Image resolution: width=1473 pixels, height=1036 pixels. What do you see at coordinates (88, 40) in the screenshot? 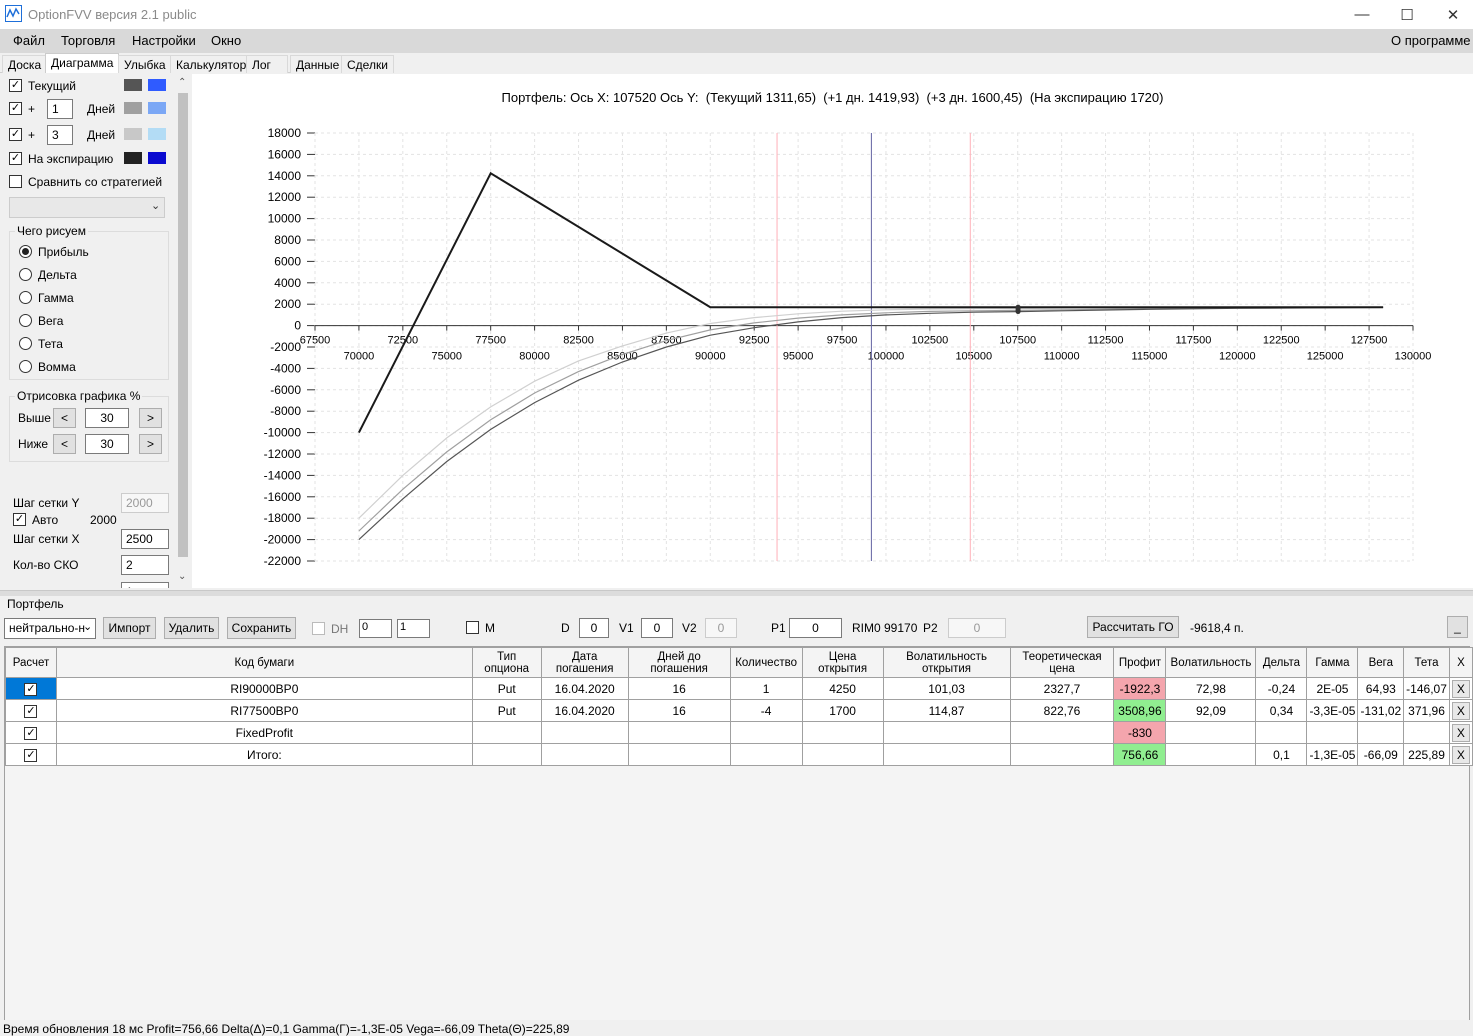
I see `menu-trading: Торговля` at bounding box center [88, 40].